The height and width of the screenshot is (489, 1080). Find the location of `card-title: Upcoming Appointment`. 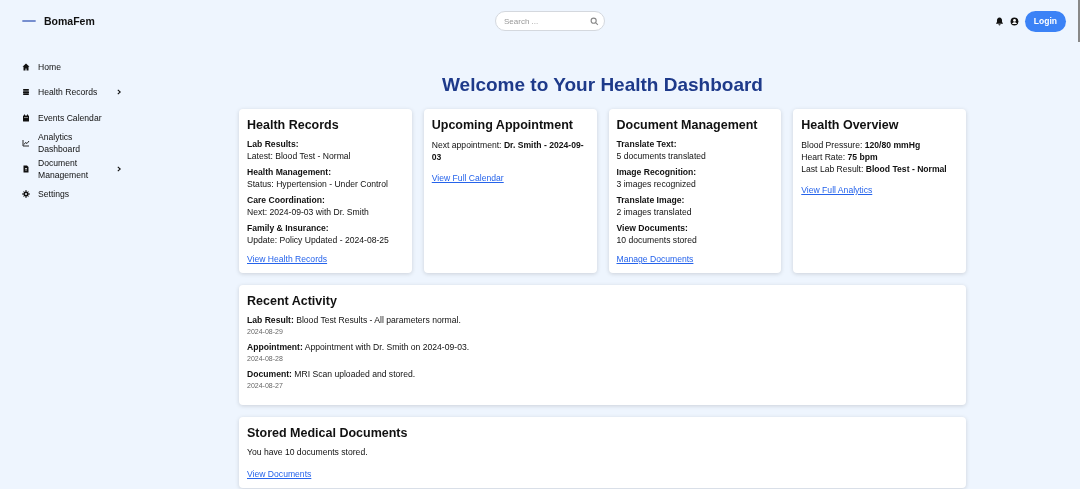

card-title: Upcoming Appointment is located at coordinates (502, 125).